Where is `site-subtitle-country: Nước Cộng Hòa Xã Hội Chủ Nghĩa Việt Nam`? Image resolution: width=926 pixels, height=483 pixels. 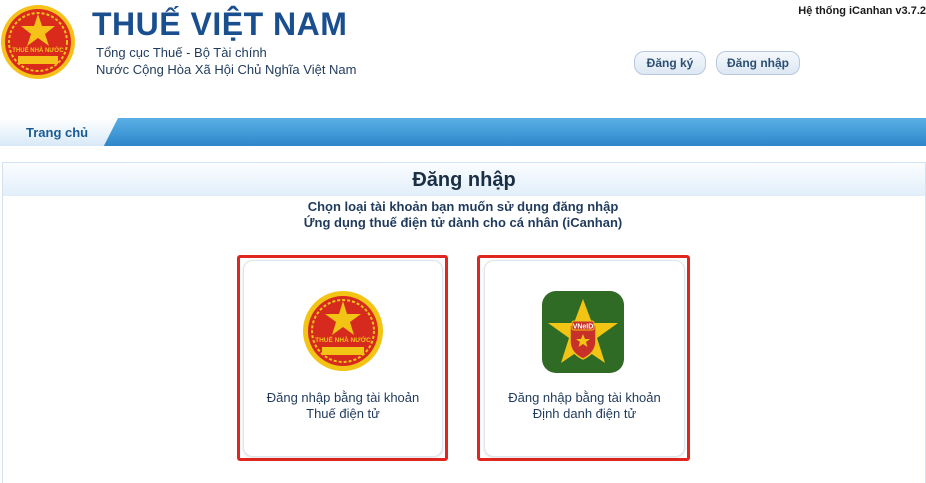
site-subtitle-country: Nước Cộng Hòa Xã Hội Chủ Nghĩa Việt Nam is located at coordinates (226, 69).